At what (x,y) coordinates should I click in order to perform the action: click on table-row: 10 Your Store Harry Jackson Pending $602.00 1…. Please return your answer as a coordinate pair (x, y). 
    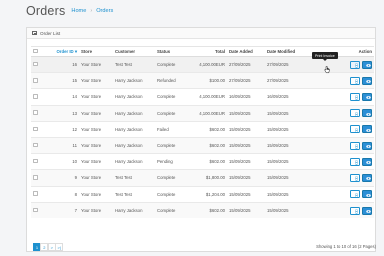
    Looking at the image, I should click on (202, 161).